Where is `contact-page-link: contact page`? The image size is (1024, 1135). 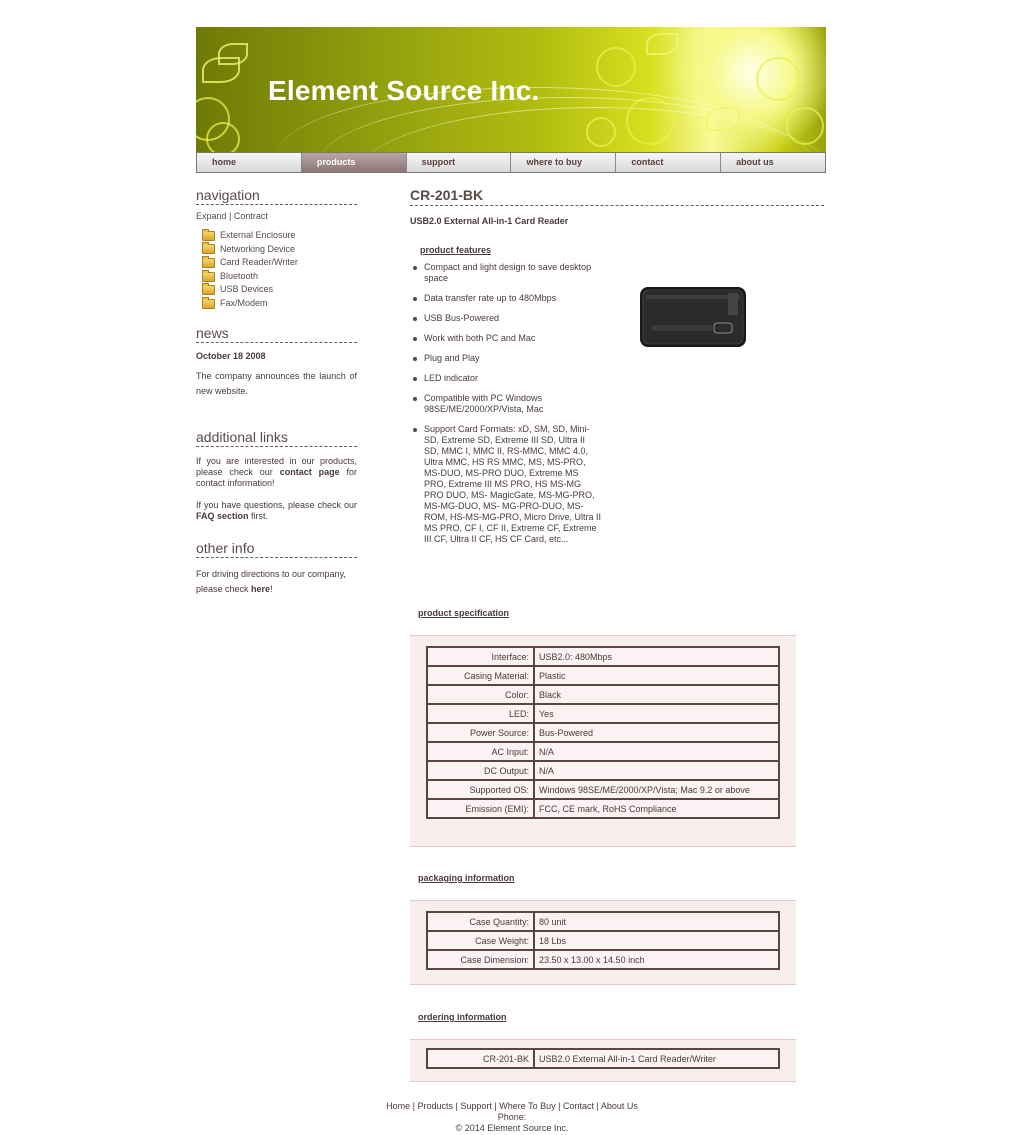 contact-page-link: contact page is located at coordinates (310, 472).